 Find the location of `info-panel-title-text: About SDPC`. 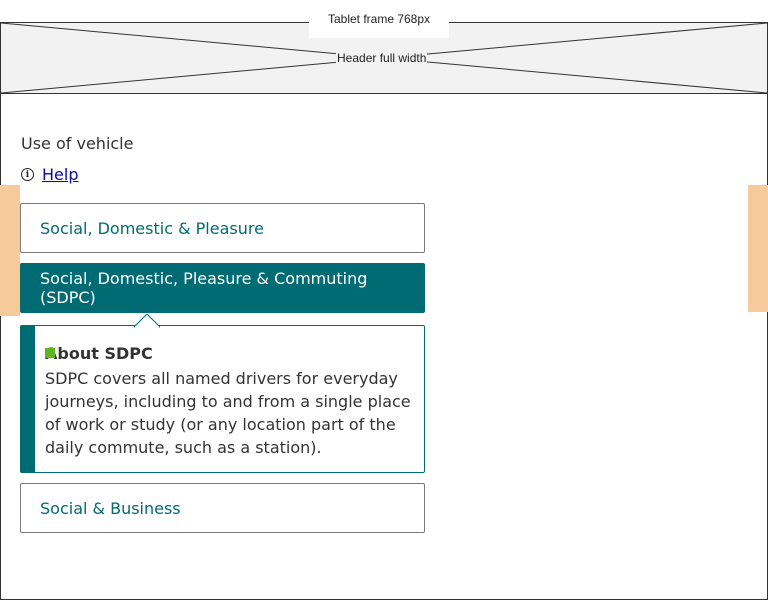

info-panel-title-text: About SDPC is located at coordinates (99, 353).